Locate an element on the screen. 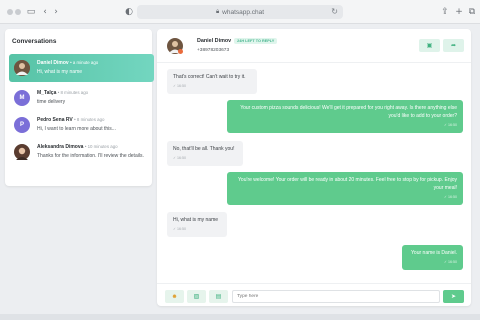 The width and height of the screenshot is (480, 320). conversation-preview: time delivery is located at coordinates (51, 102).